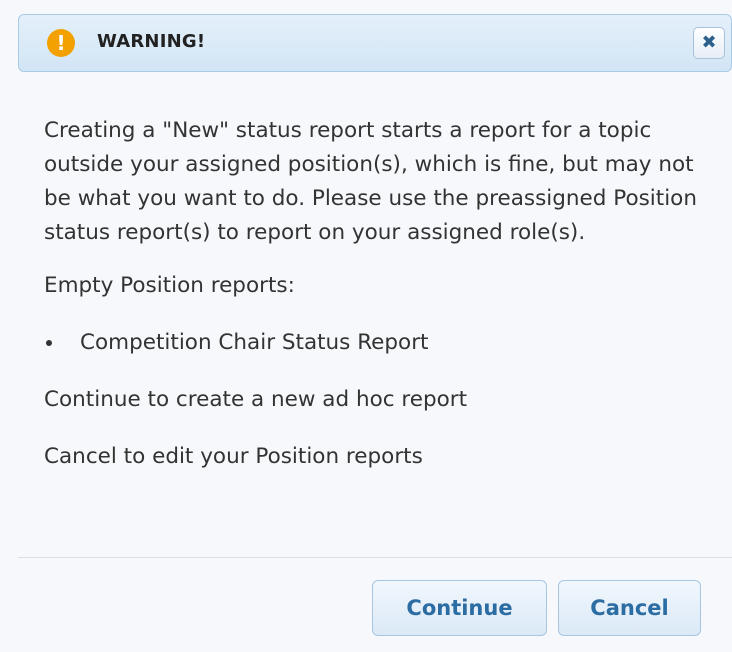  What do you see at coordinates (233, 456) in the screenshot?
I see `cancel-hint: Cancel to edit your Position reports` at bounding box center [233, 456].